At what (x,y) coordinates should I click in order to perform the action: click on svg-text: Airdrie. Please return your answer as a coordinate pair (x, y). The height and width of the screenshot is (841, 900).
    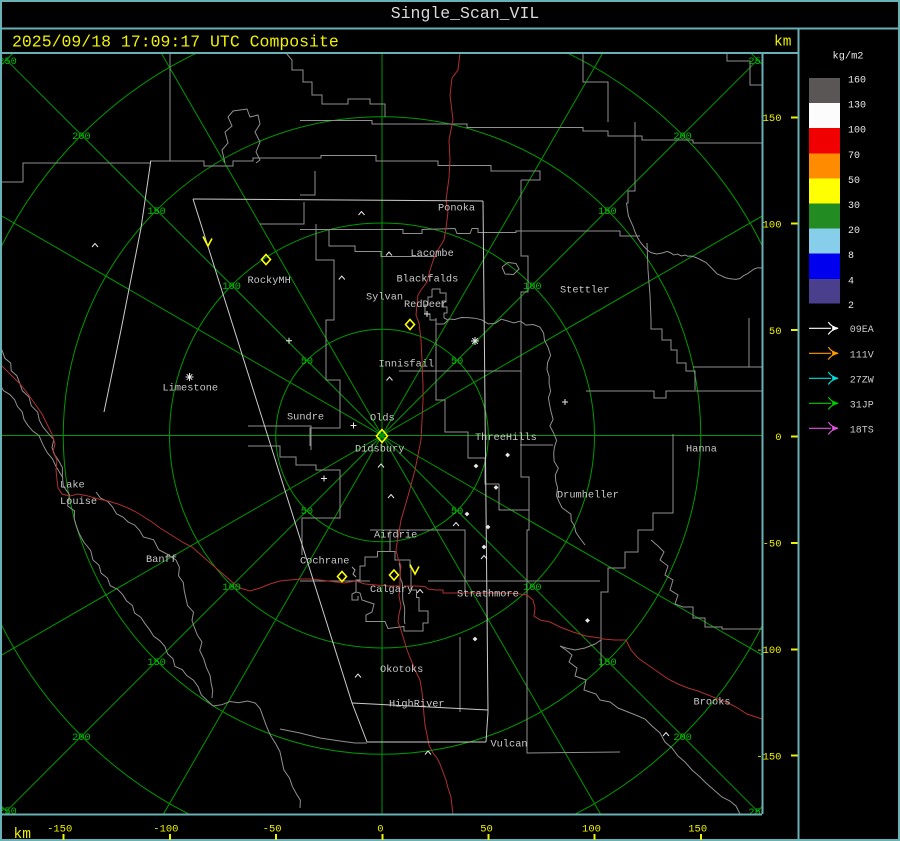
    Looking at the image, I should click on (395, 536).